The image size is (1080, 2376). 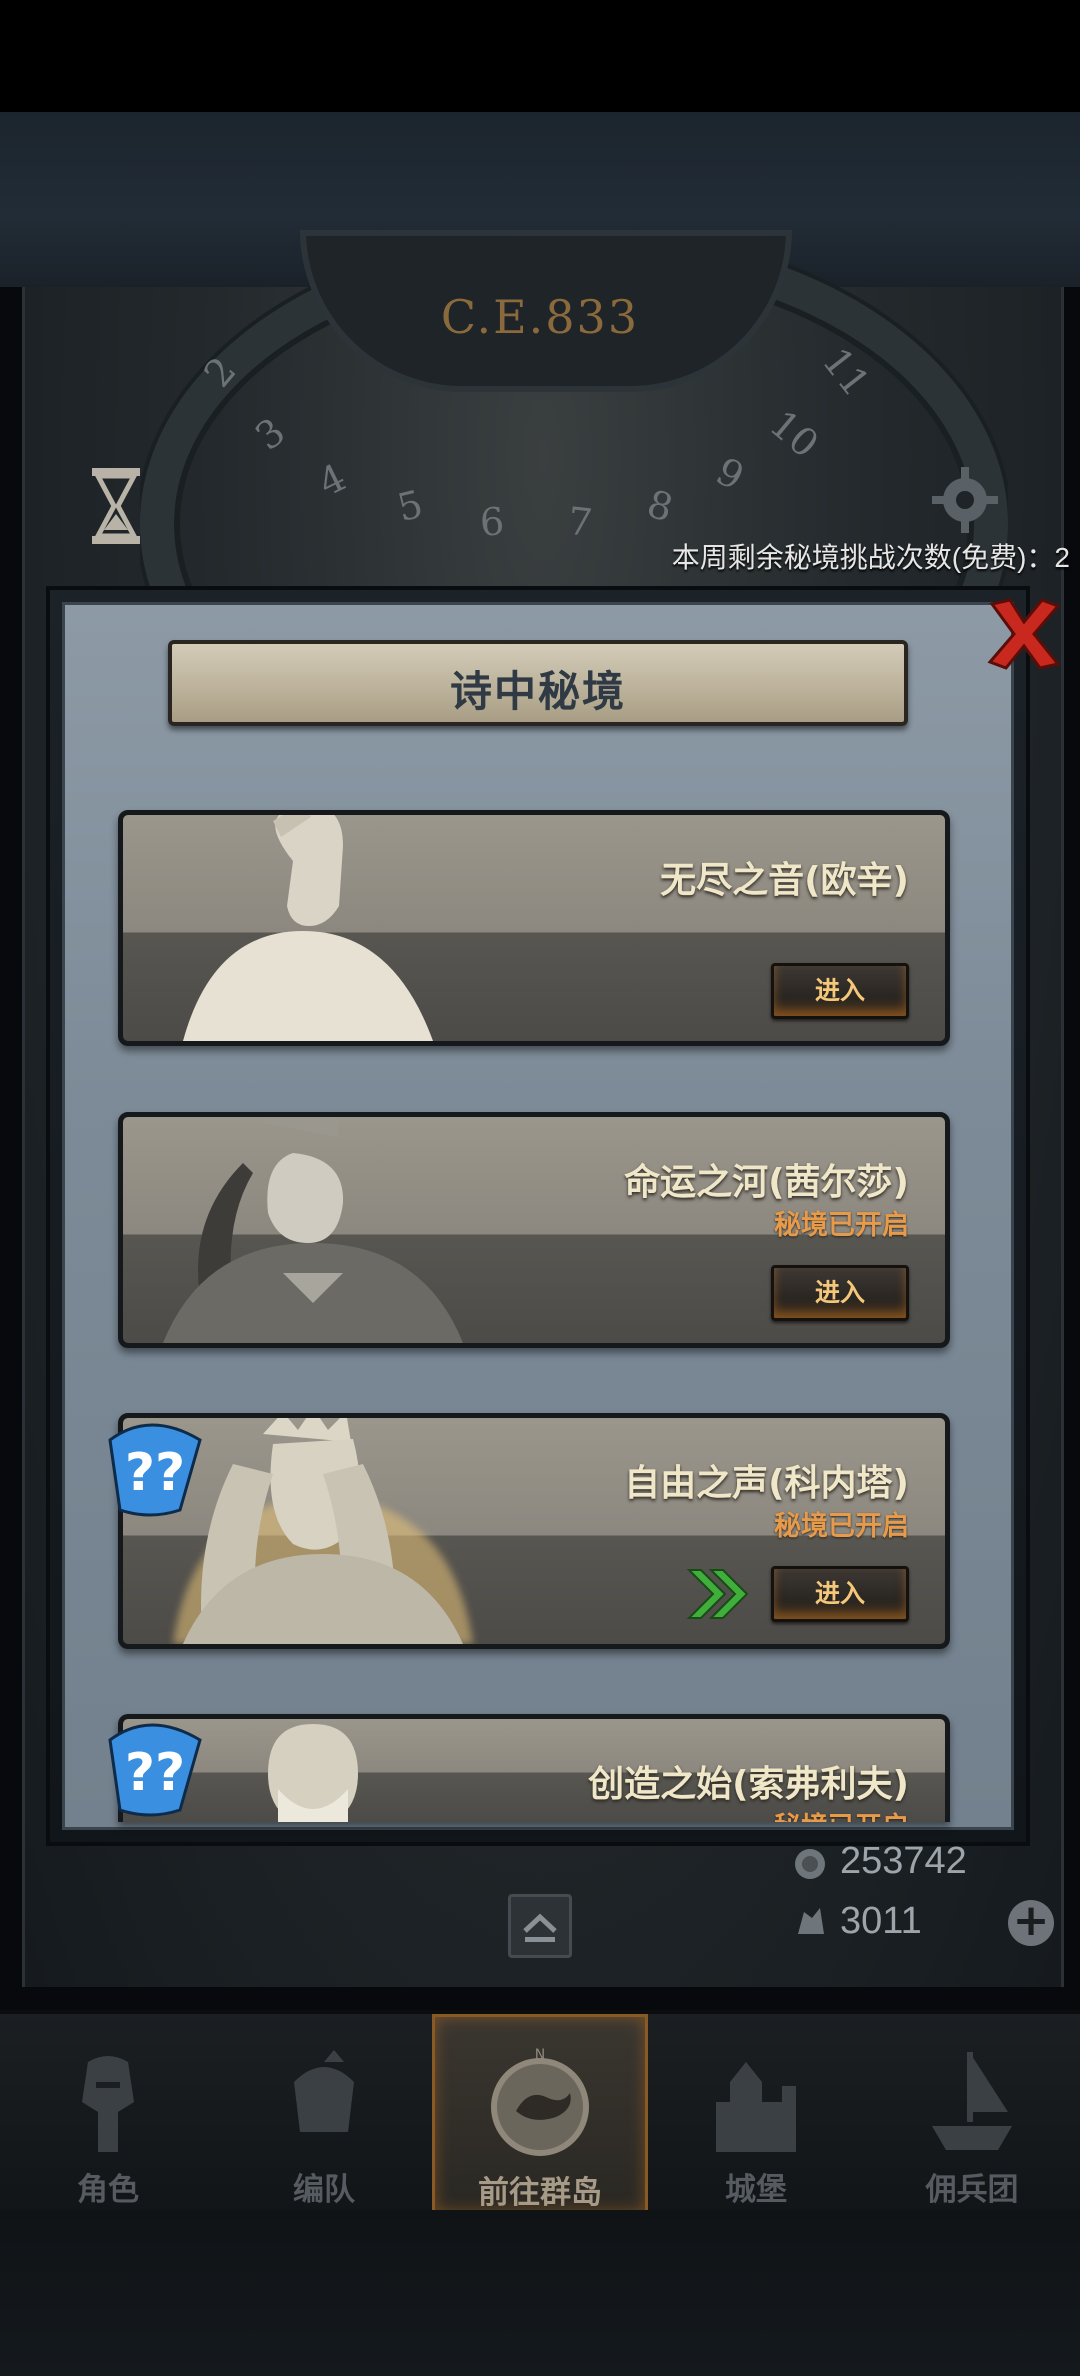 What do you see at coordinates (756, 2107) in the screenshot?
I see `castle-icon` at bounding box center [756, 2107].